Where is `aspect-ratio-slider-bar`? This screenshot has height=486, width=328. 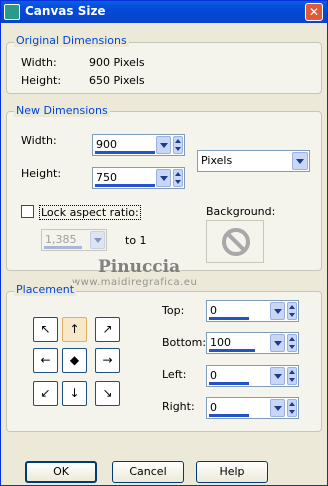
aspect-ratio-slider-bar is located at coordinates (63, 247).